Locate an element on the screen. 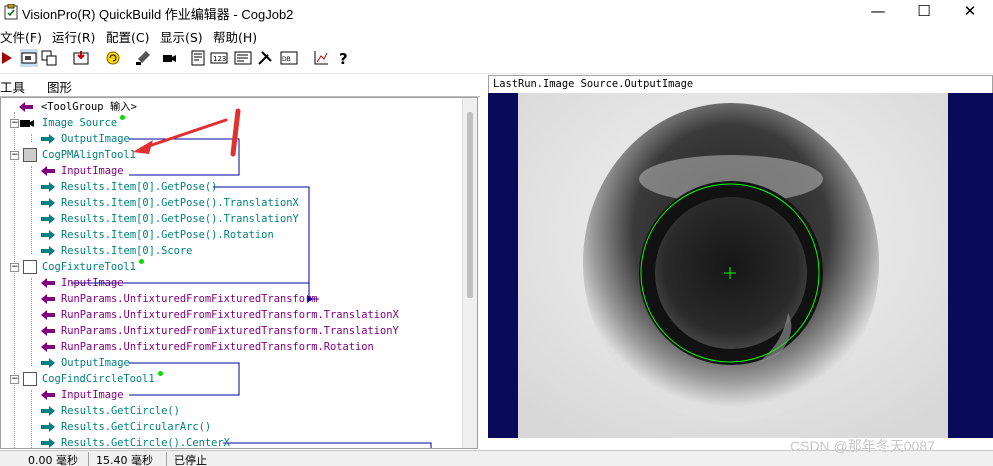 The image size is (993, 466). tree-item-pm-score: Results.Item[0].Score is located at coordinates (116, 251).